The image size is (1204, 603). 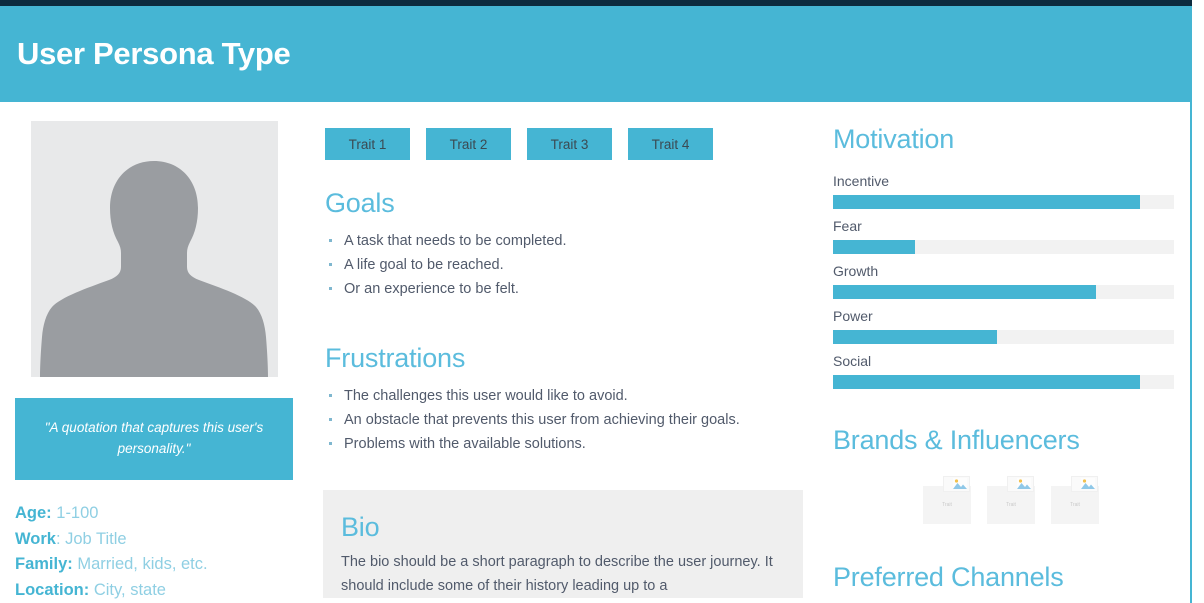 I want to click on motivation-title: Motivation, so click(x=894, y=139).